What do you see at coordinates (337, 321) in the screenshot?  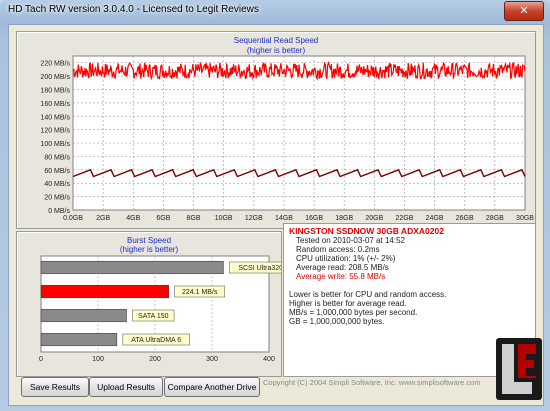 I see `note-gb: GB = 1,000,000,000 bytes.` at bounding box center [337, 321].